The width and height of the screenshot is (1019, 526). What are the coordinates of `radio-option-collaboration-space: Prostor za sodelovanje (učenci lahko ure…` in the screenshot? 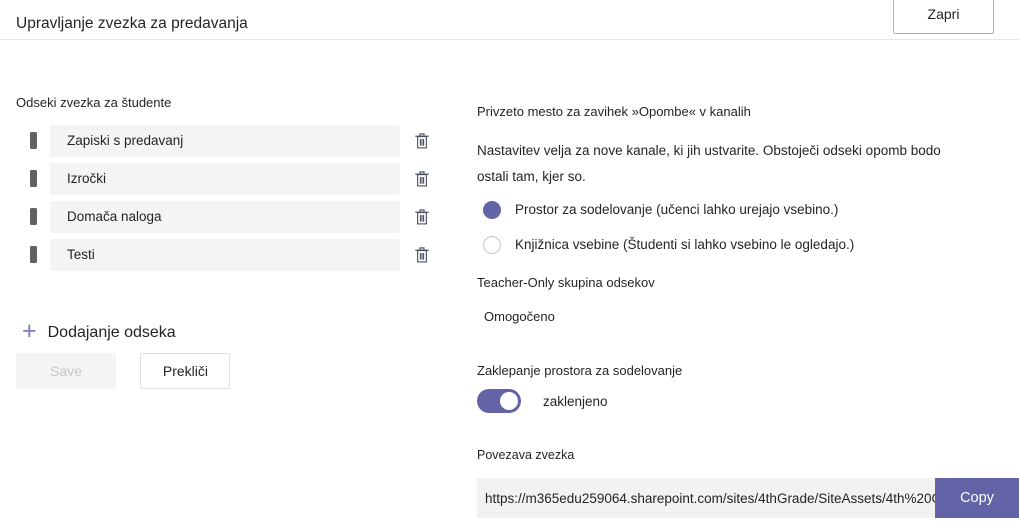 It's located at (668, 209).